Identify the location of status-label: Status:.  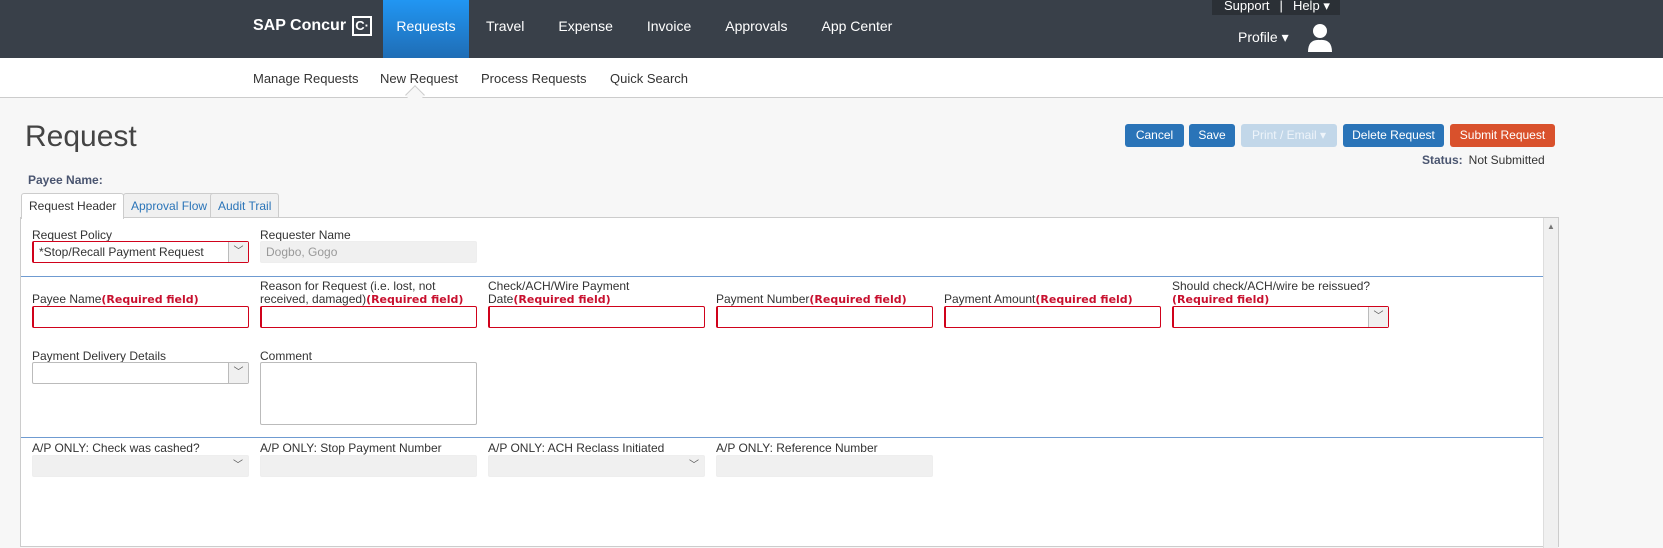
(1442, 160).